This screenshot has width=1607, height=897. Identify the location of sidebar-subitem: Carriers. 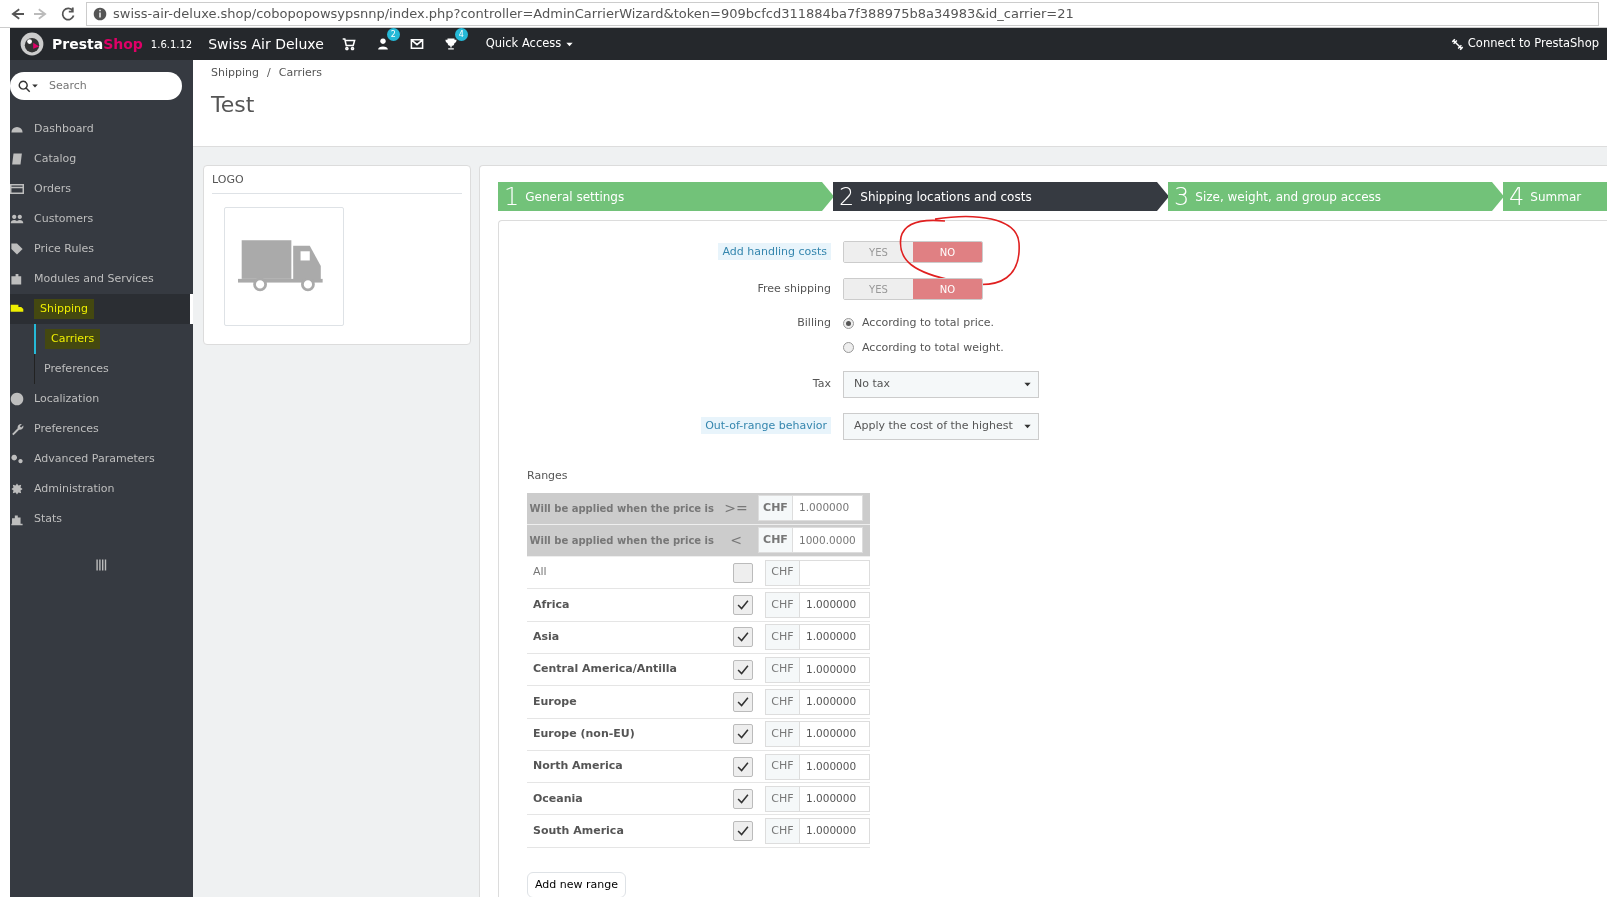
(73, 339).